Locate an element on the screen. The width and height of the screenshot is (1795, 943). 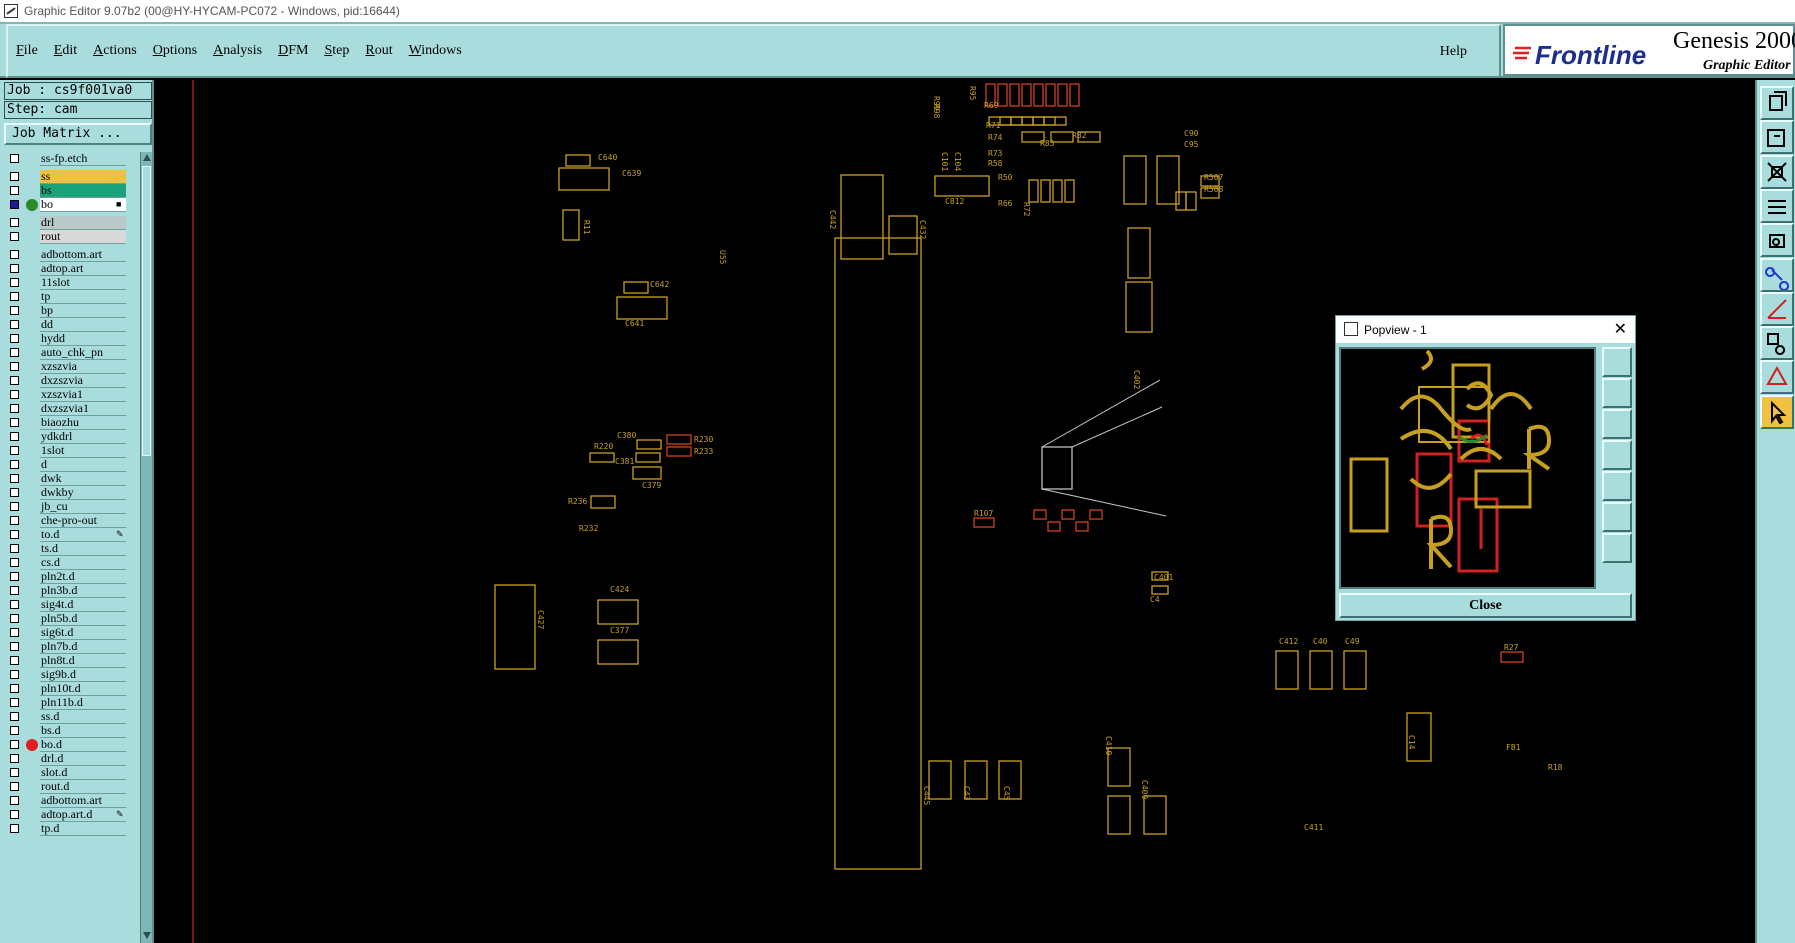
layer-name: 1slot is located at coordinates (83, 451).